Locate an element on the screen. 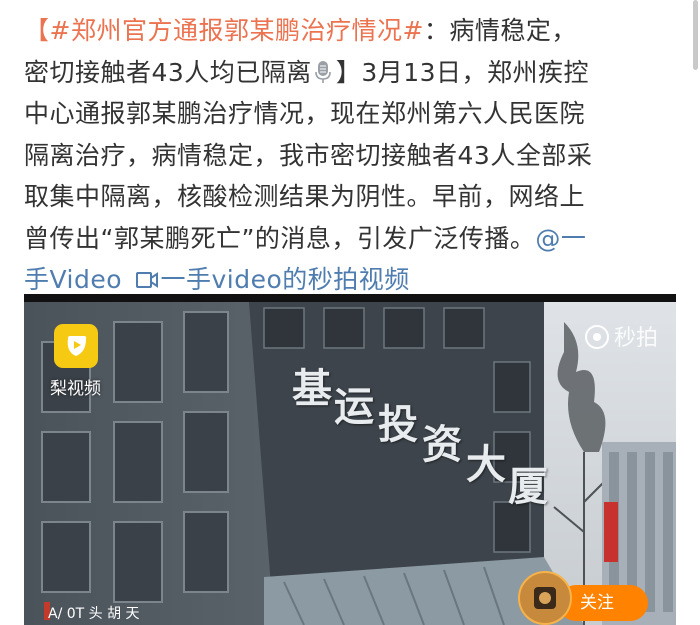 This screenshot has width=700, height=625. building-sign: 基 运 投 资 大 厦 is located at coordinates (422, 441).